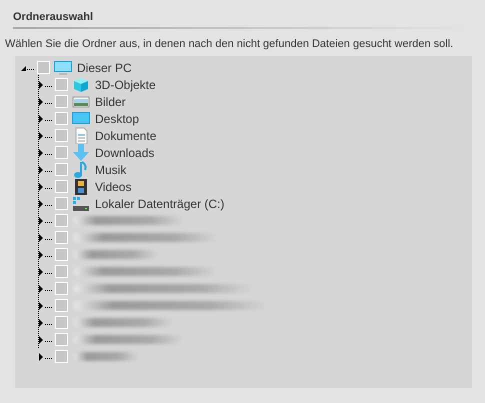 The height and width of the screenshot is (403, 485). I want to click on drive-icon, so click(81, 203).